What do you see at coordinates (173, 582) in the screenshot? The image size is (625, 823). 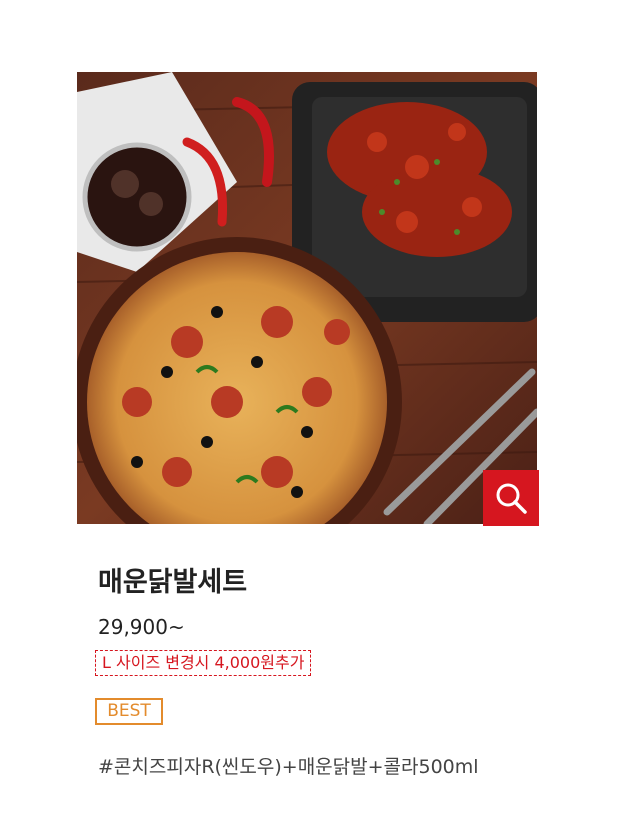 I see `product-title: 매운닭발세트` at bounding box center [173, 582].